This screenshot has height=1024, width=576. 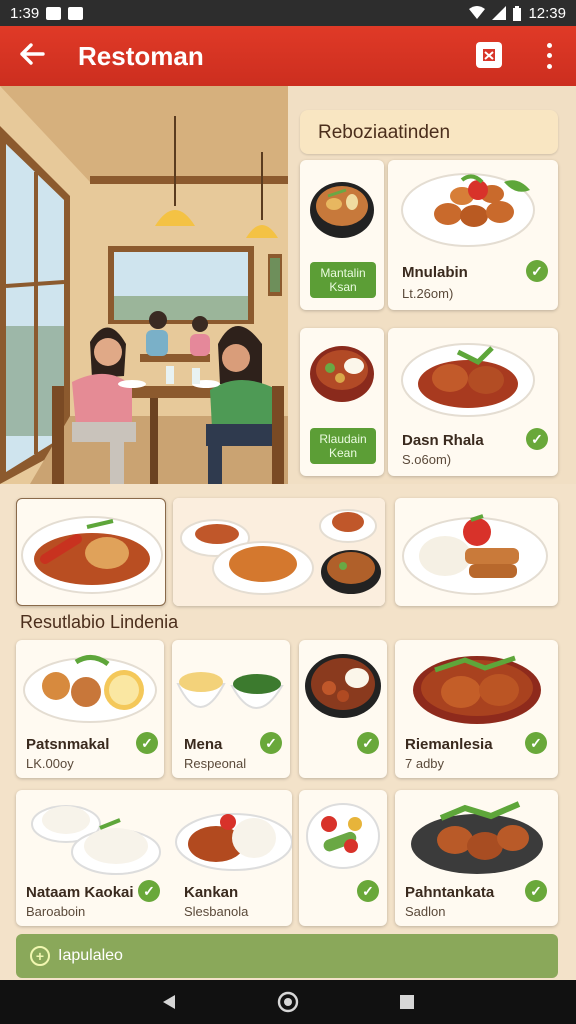 What do you see at coordinates (517, 13) in the screenshot?
I see `battery-icon` at bounding box center [517, 13].